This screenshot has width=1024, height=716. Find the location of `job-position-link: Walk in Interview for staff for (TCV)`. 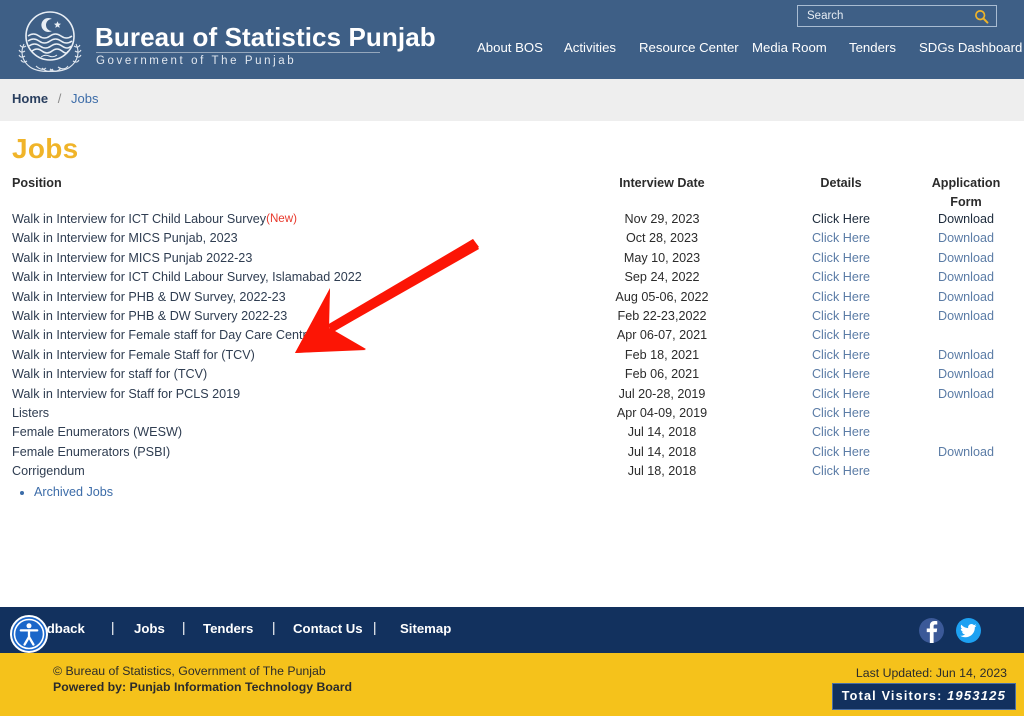

job-position-link: Walk in Interview for staff for (TCV) is located at coordinates (109, 374).